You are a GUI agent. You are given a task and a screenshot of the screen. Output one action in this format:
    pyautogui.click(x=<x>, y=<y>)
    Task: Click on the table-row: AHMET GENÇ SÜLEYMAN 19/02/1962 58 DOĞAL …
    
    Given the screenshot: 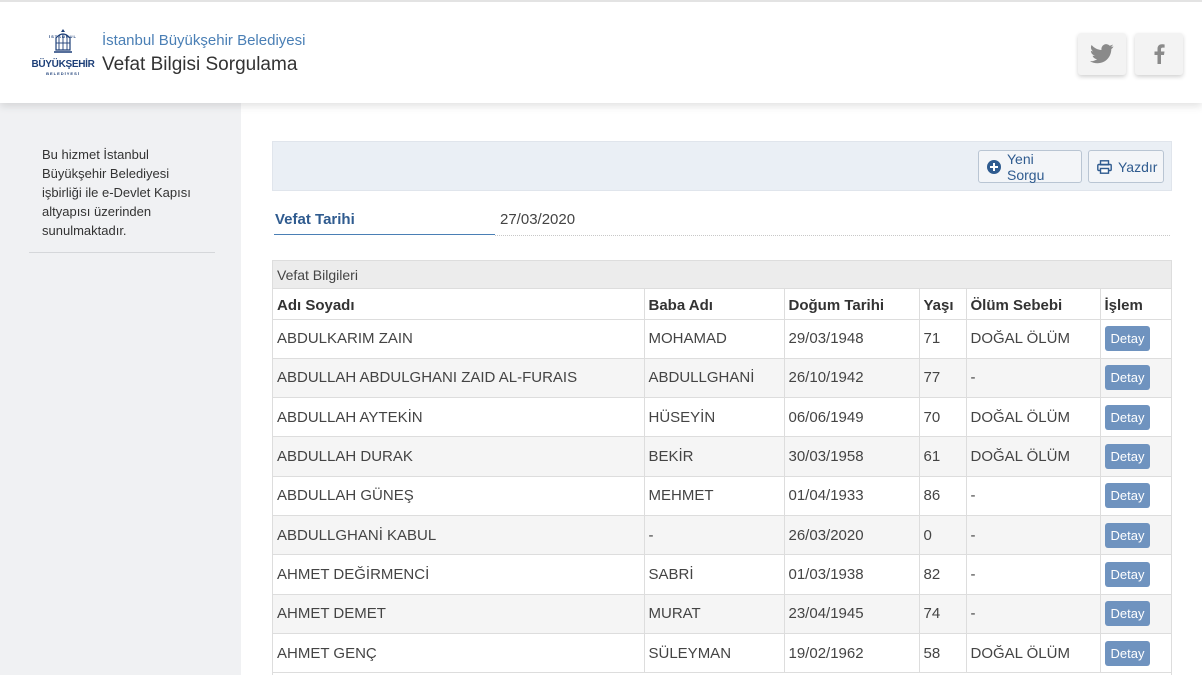 What is the action you would take?
    pyautogui.click(x=722, y=653)
    